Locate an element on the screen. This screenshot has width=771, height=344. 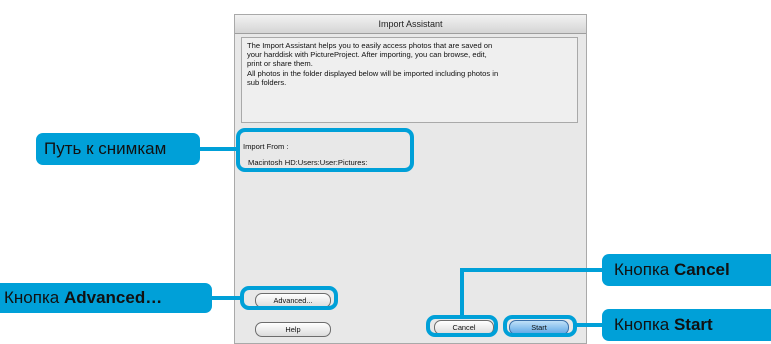
path-connector is located at coordinates (218, 149).